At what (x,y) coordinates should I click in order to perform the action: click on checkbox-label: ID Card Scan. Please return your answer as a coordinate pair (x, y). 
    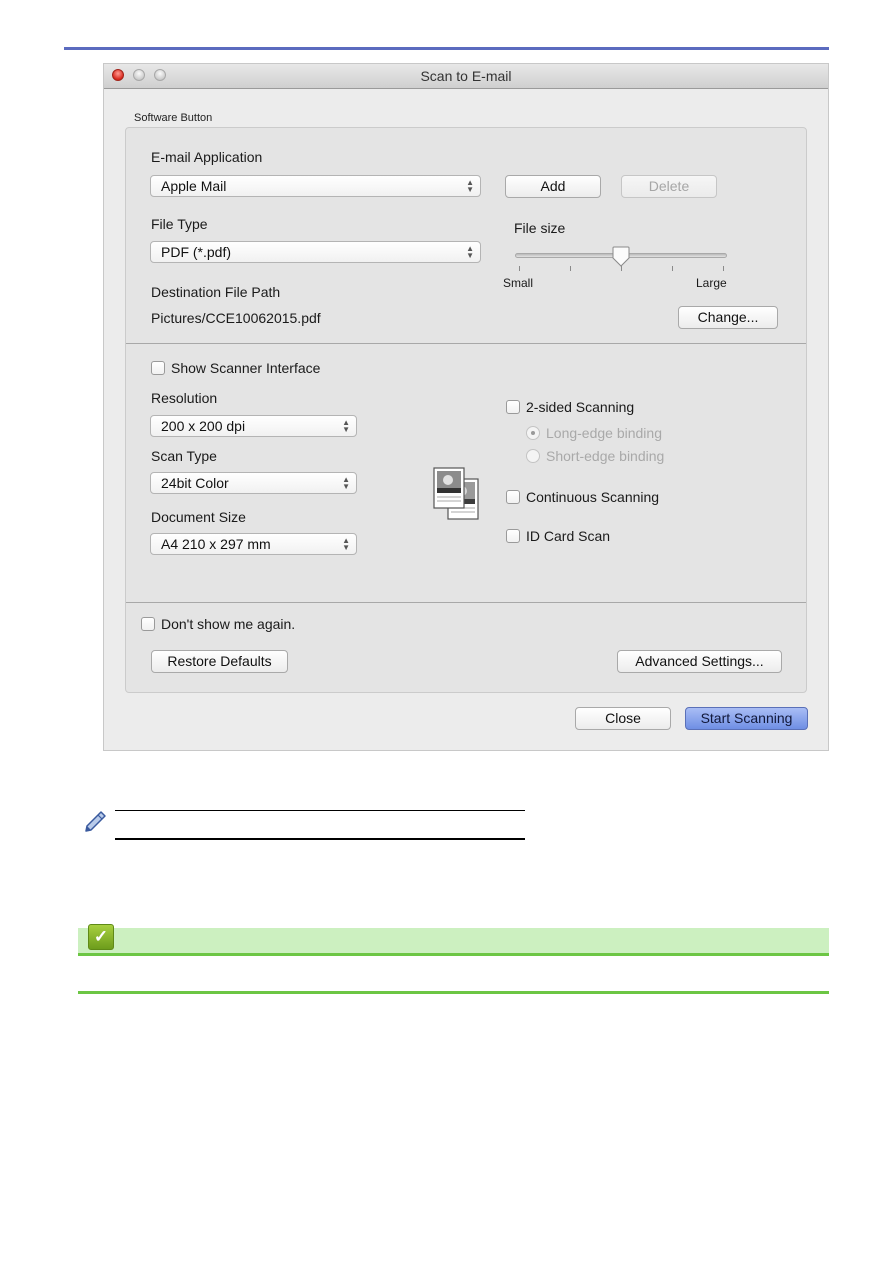
    Looking at the image, I should click on (568, 536).